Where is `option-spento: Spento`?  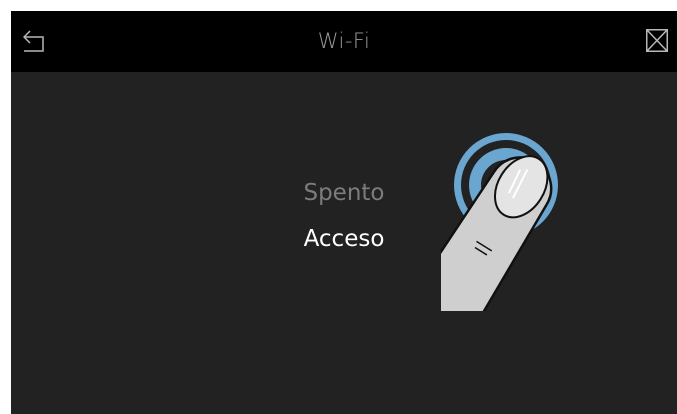 option-spento: Spento is located at coordinates (344, 193).